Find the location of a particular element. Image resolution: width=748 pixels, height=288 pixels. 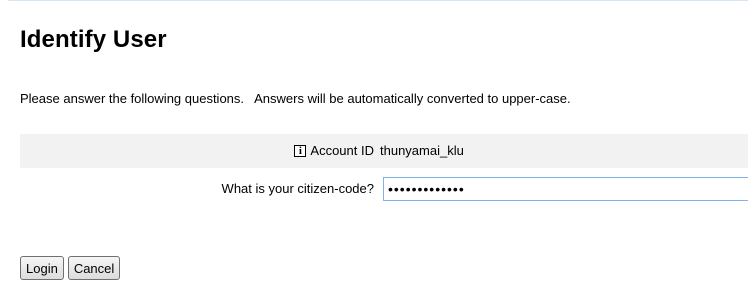

account-id-row: i Account ID thunyamai_klu is located at coordinates (384, 151).